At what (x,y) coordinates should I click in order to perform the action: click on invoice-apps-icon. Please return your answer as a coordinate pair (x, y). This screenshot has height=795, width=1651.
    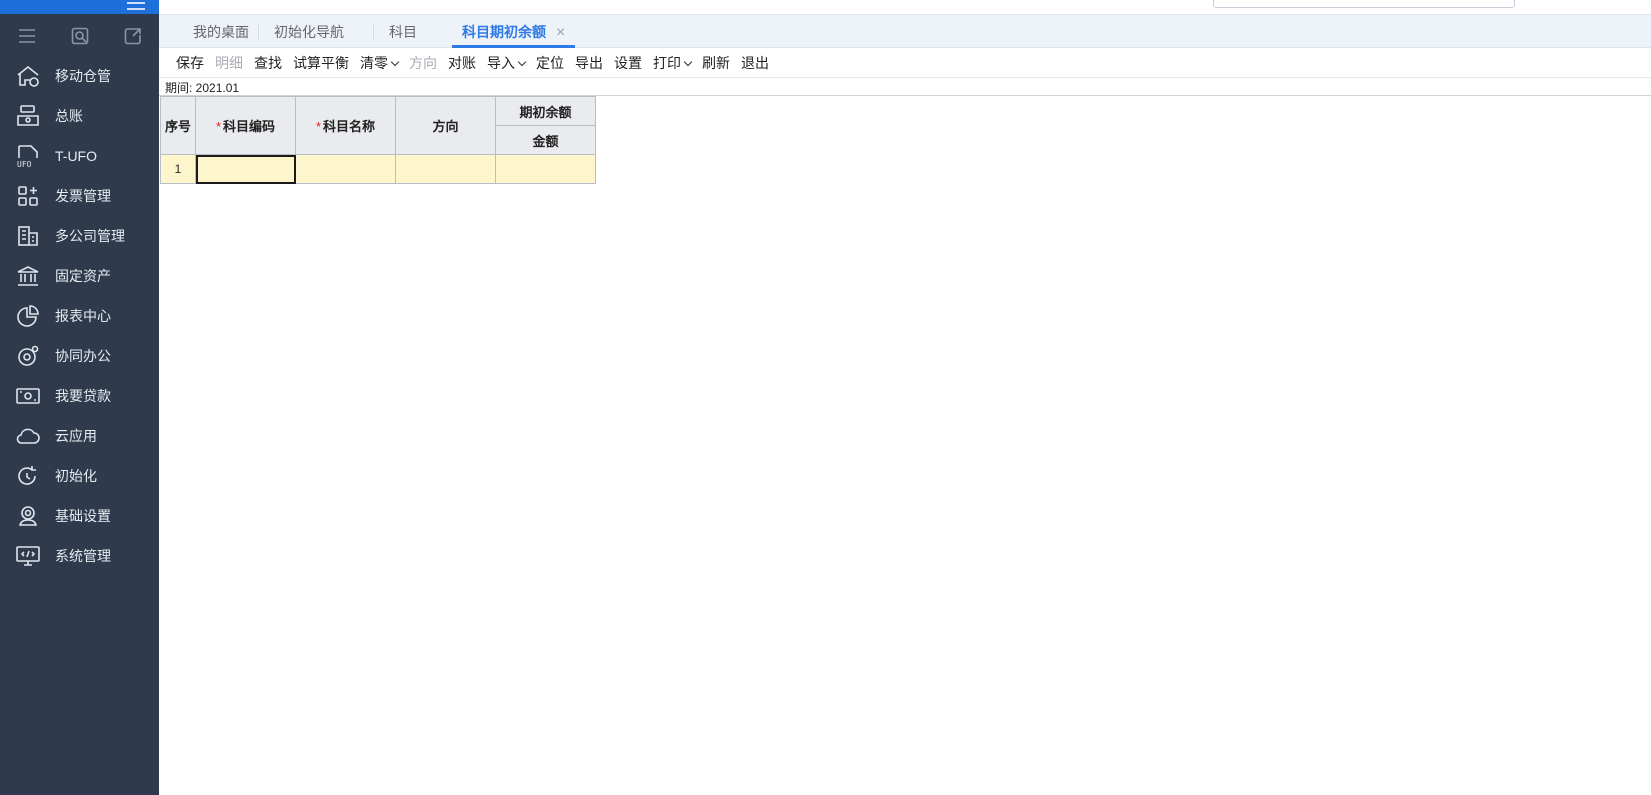
    Looking at the image, I should click on (28, 196).